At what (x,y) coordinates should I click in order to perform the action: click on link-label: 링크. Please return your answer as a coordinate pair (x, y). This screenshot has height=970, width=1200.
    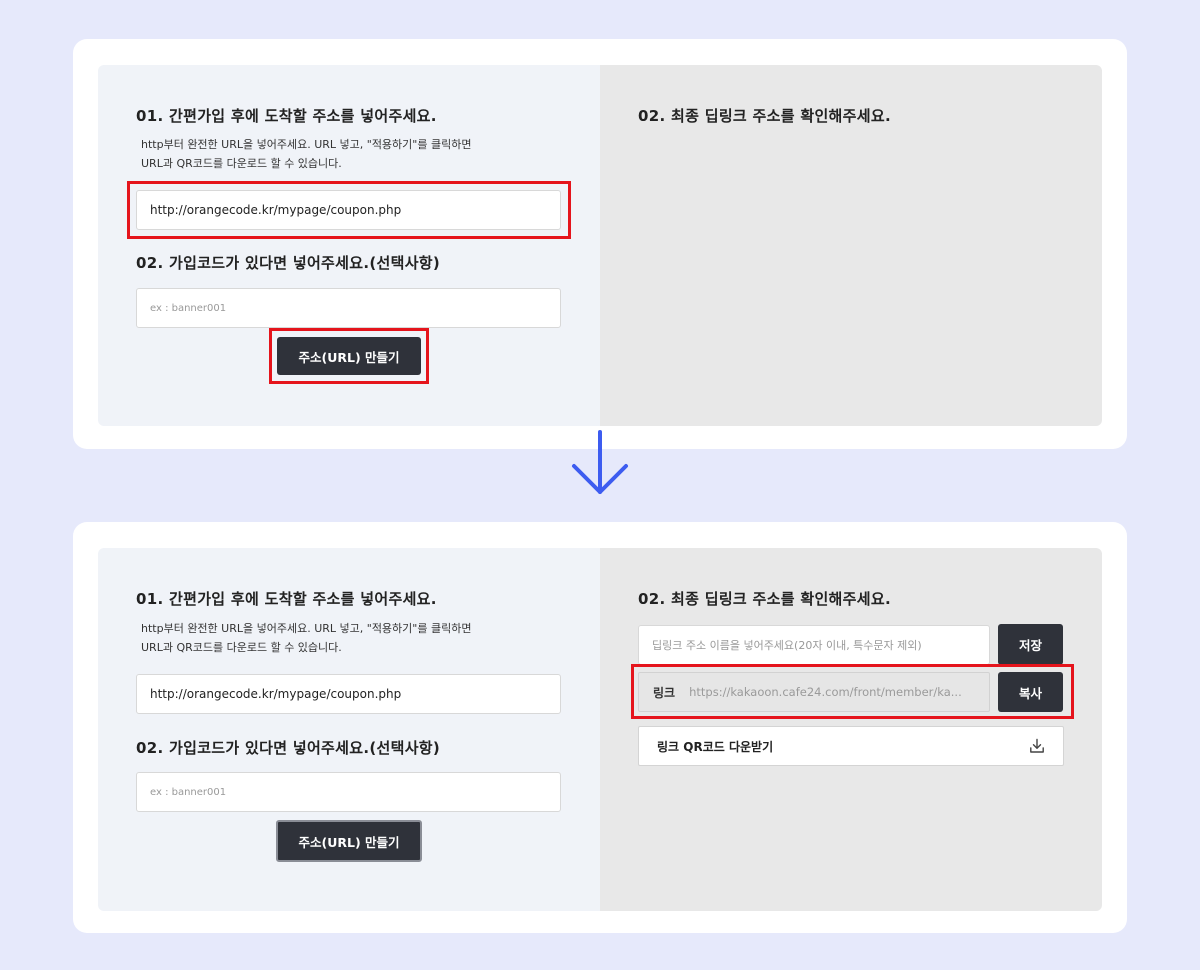
    Looking at the image, I should click on (664, 692).